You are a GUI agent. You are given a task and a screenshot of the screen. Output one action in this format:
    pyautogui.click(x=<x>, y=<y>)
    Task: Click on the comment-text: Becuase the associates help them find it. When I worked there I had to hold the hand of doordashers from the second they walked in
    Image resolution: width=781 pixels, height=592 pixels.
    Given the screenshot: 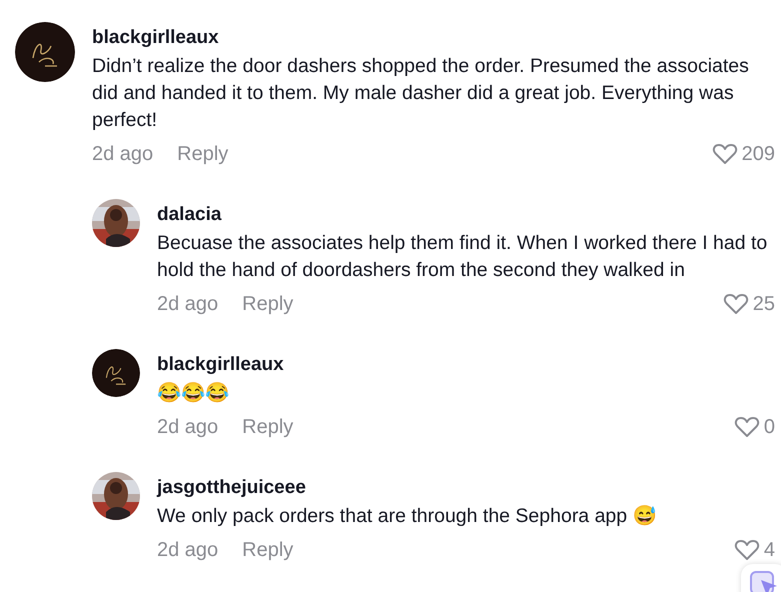 What is the action you would take?
    pyautogui.click(x=462, y=257)
    